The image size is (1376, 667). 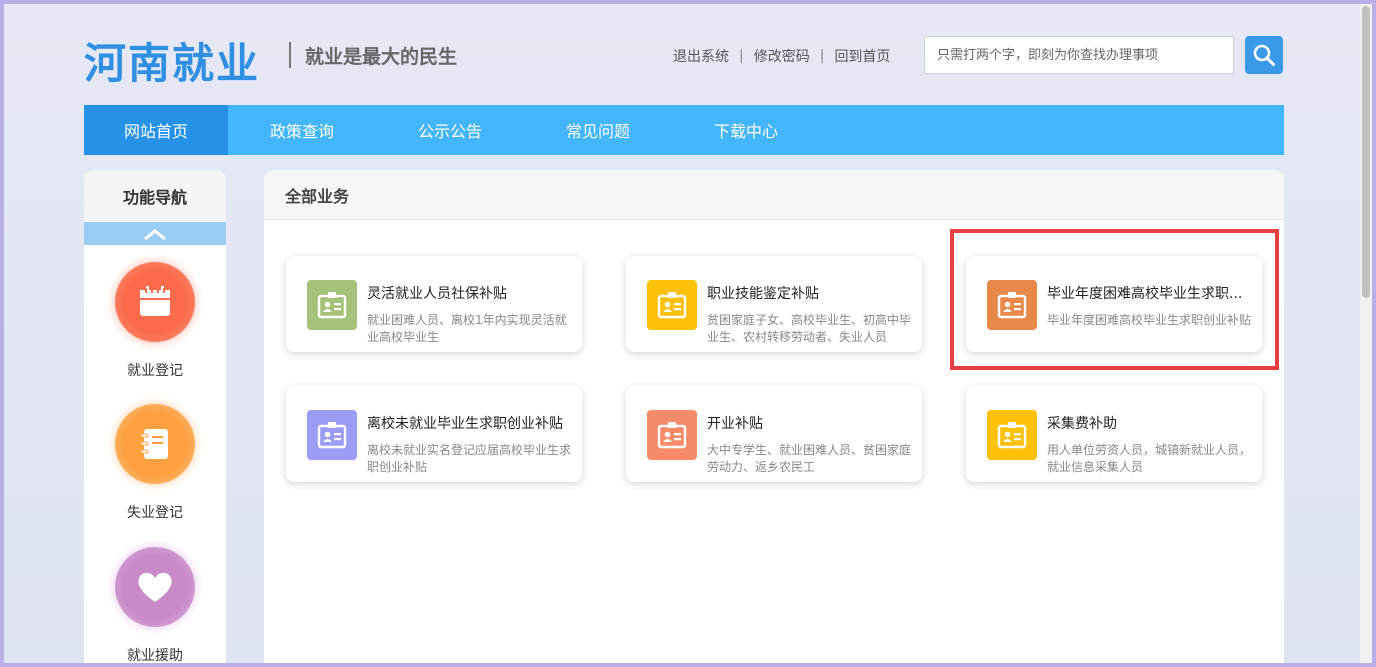 I want to click on card-title: 采集费补助, so click(x=1082, y=424).